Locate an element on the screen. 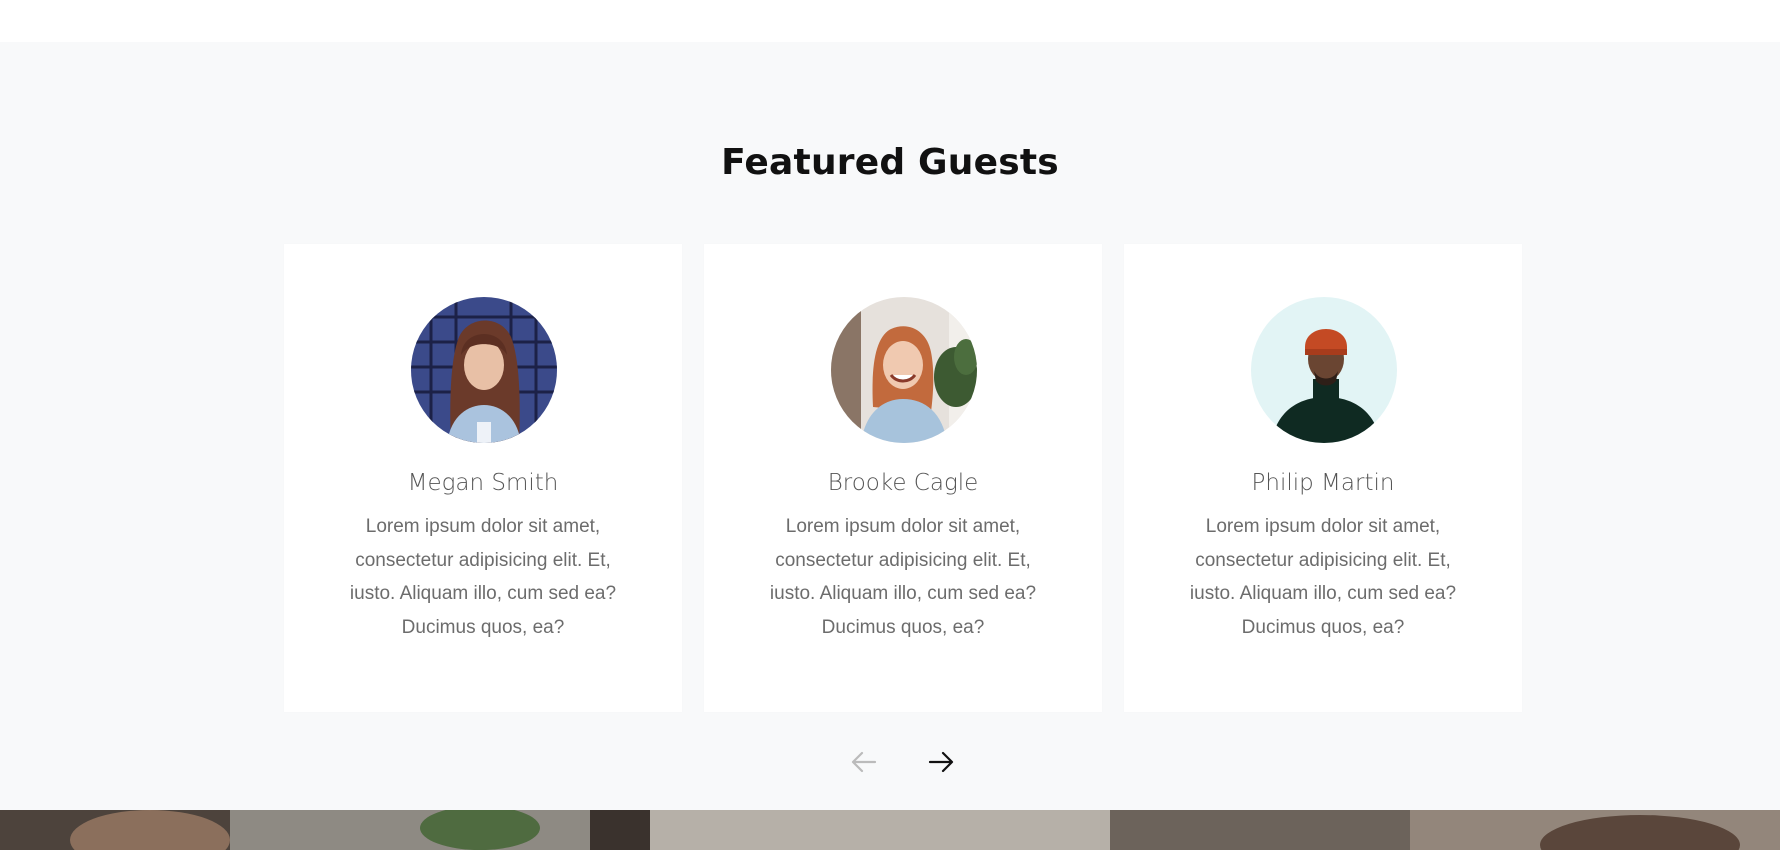 This screenshot has height=850, width=1780. arrow-right-icon is located at coordinates (941, 762).